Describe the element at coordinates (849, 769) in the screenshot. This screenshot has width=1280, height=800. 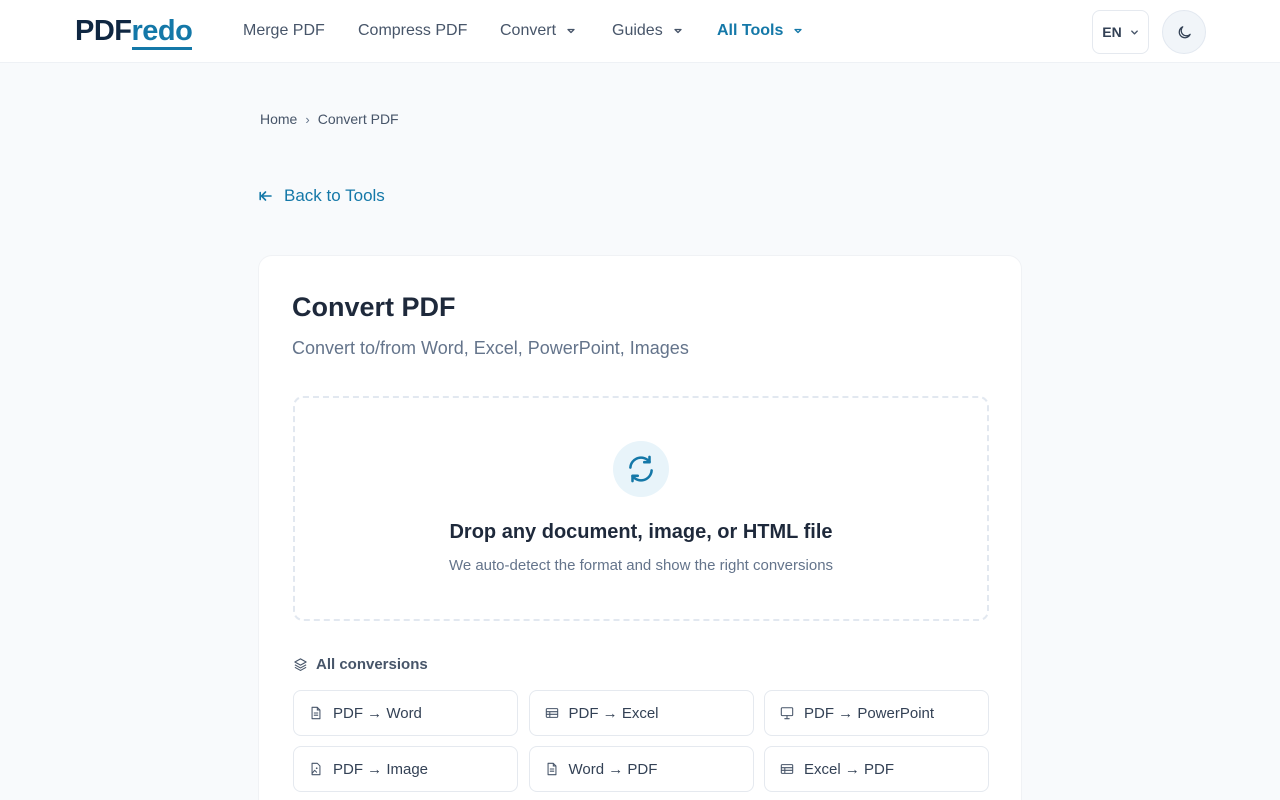
I see `conversion-label: Excel → PDF` at that location.